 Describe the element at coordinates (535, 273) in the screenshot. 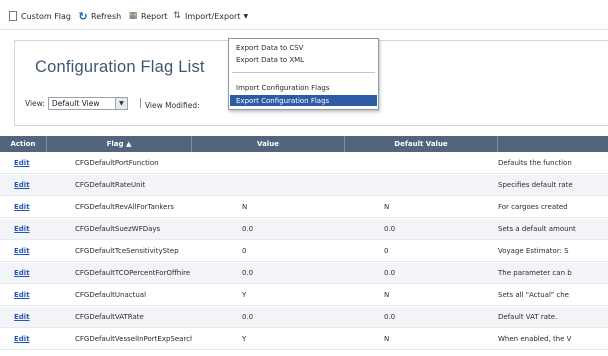

I see `description-cell: The parameter can b` at that location.